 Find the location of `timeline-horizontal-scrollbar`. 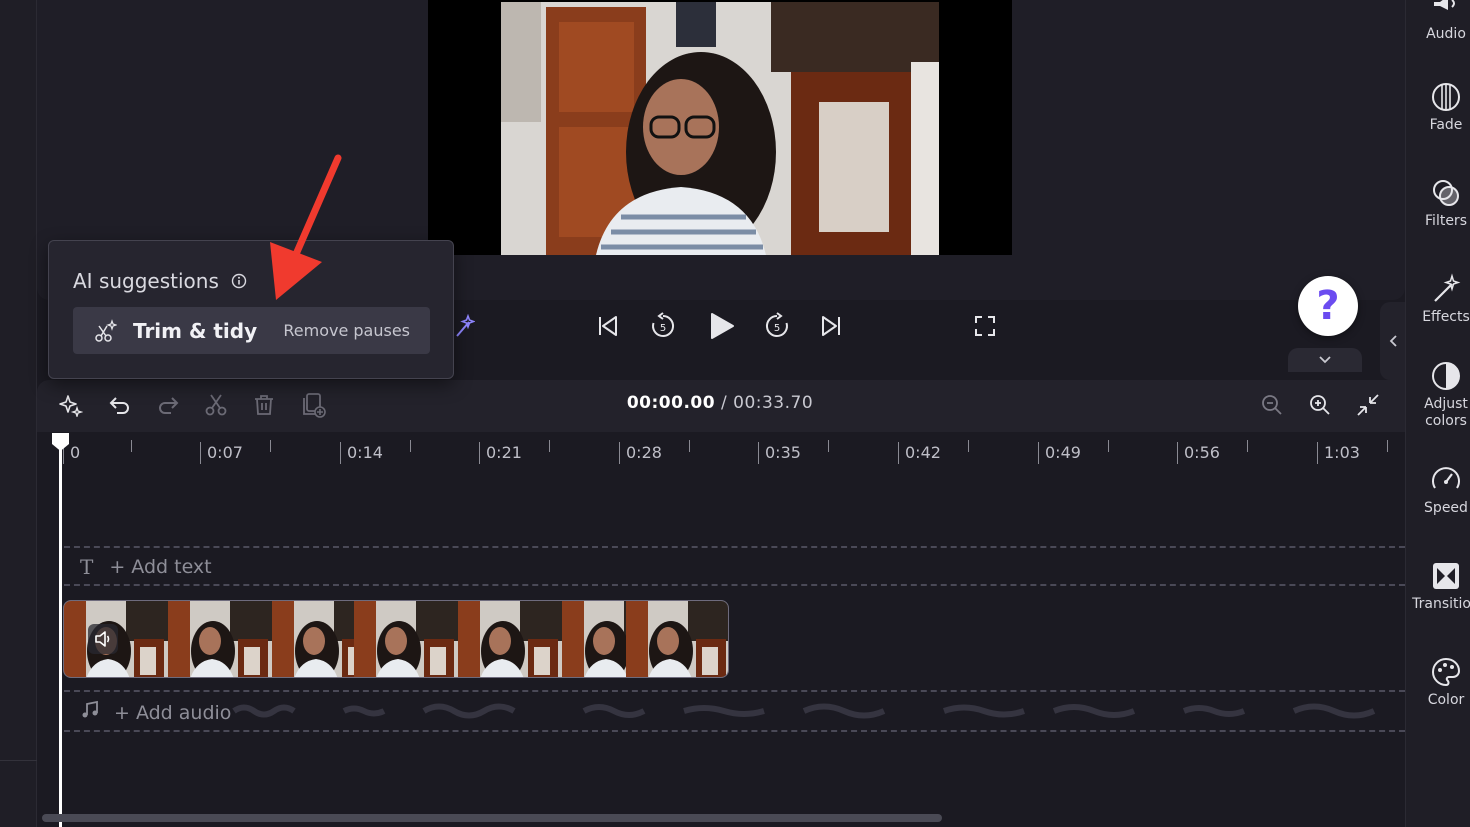

timeline-horizontal-scrollbar is located at coordinates (492, 818).